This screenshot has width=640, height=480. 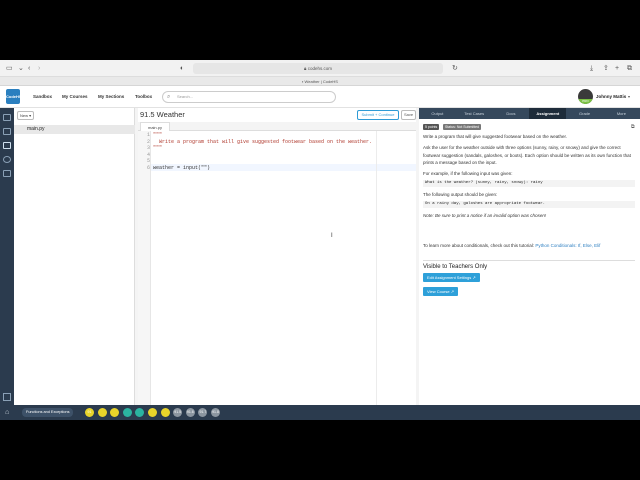 What do you see at coordinates (376, 268) in the screenshot?
I see `print-margin` at bounding box center [376, 268].